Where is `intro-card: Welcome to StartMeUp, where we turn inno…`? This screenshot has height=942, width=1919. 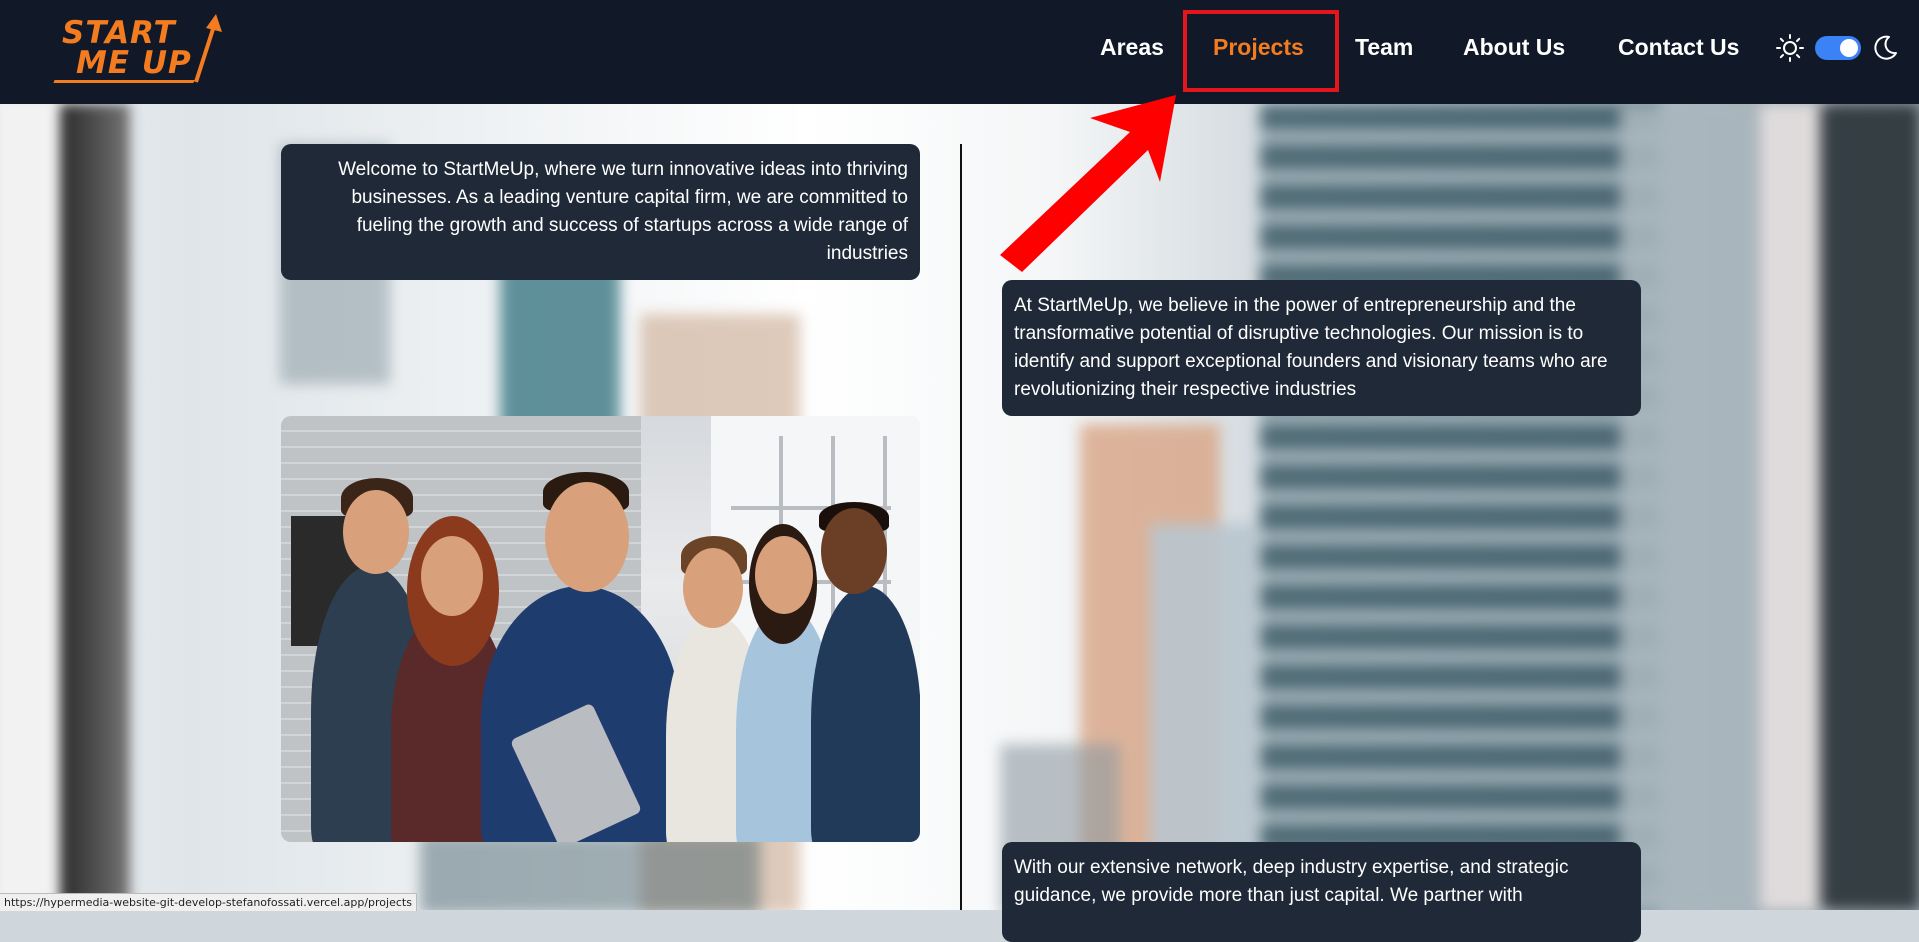
intro-card: Welcome to StartMeUp, where we turn inno… is located at coordinates (600, 212).